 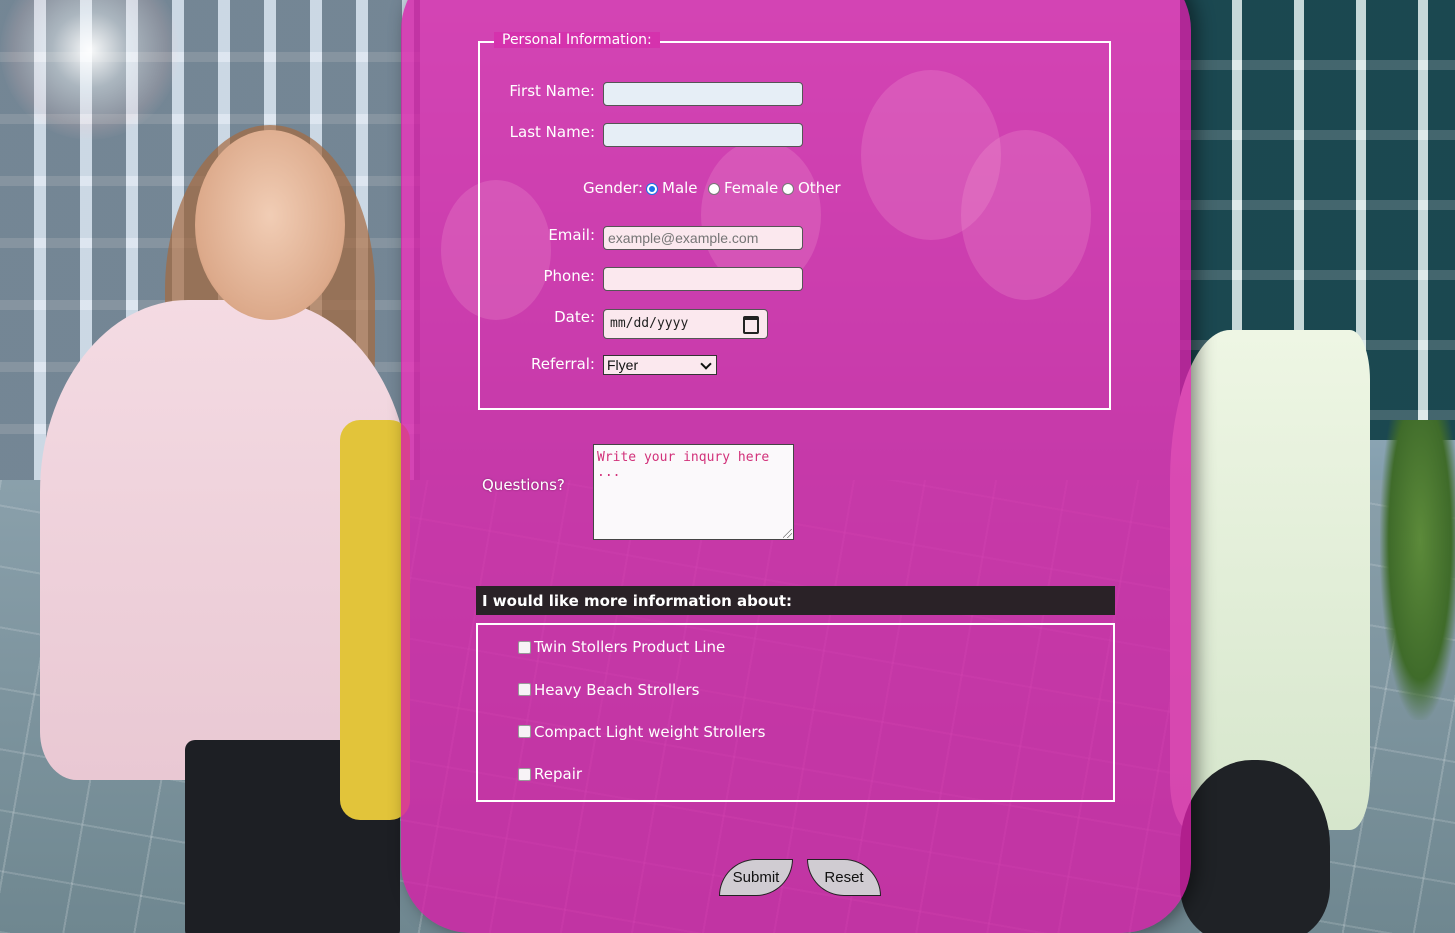 What do you see at coordinates (795, 600) in the screenshot?
I see `more-info-heading: I would like more information about:` at bounding box center [795, 600].